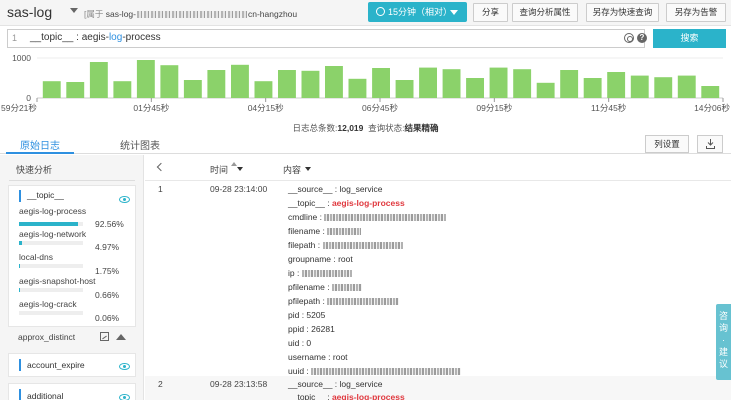 This screenshot has width=731, height=400. I want to click on log-field-pfilename: pfilename :, so click(325, 287).